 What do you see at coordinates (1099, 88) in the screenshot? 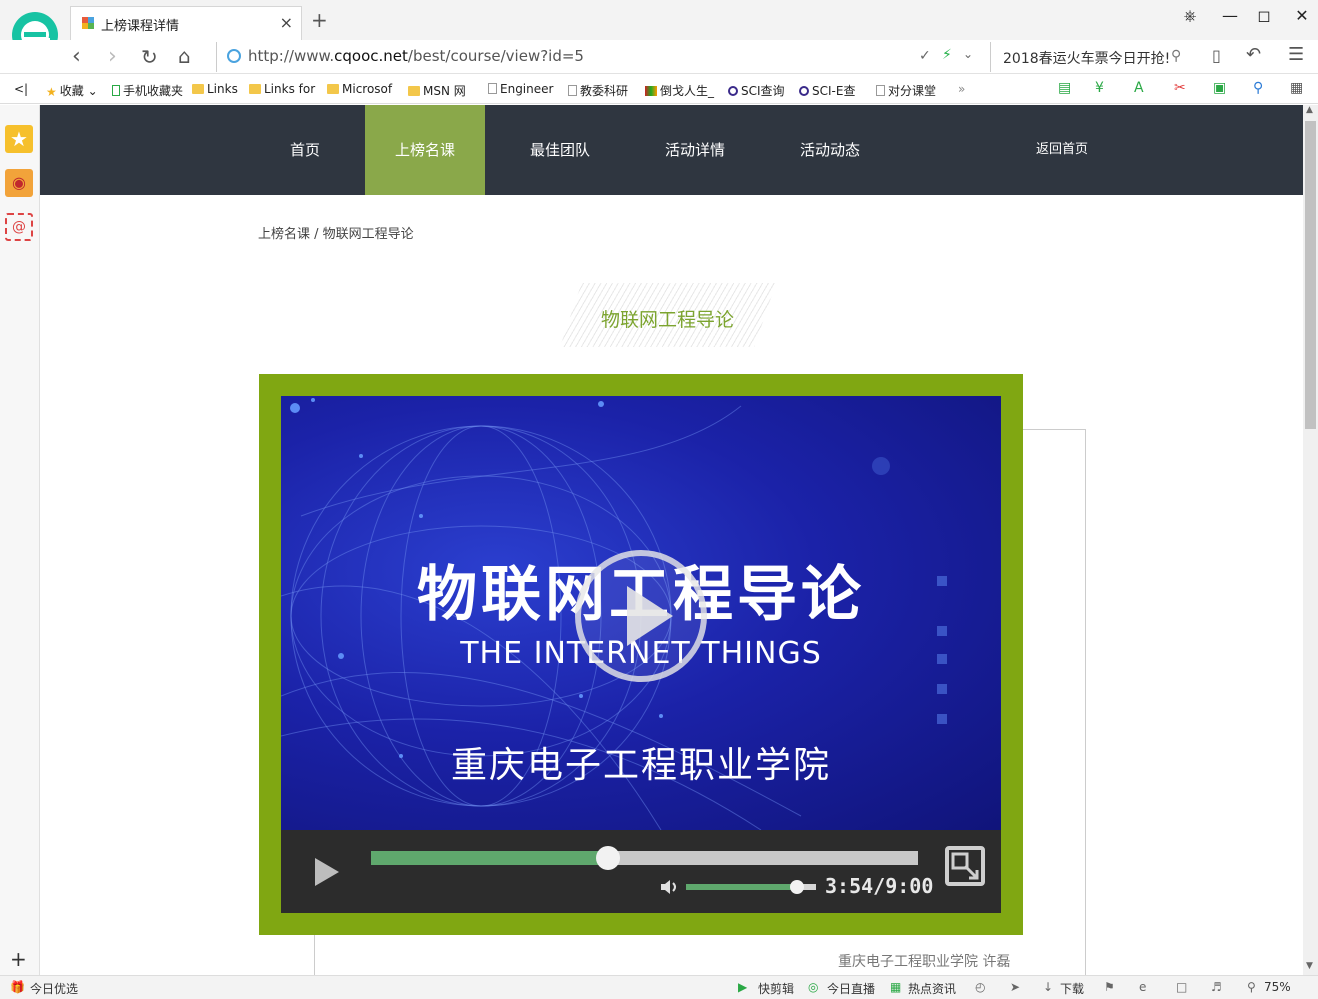
I see `wallet-icon: ¥` at bounding box center [1099, 88].